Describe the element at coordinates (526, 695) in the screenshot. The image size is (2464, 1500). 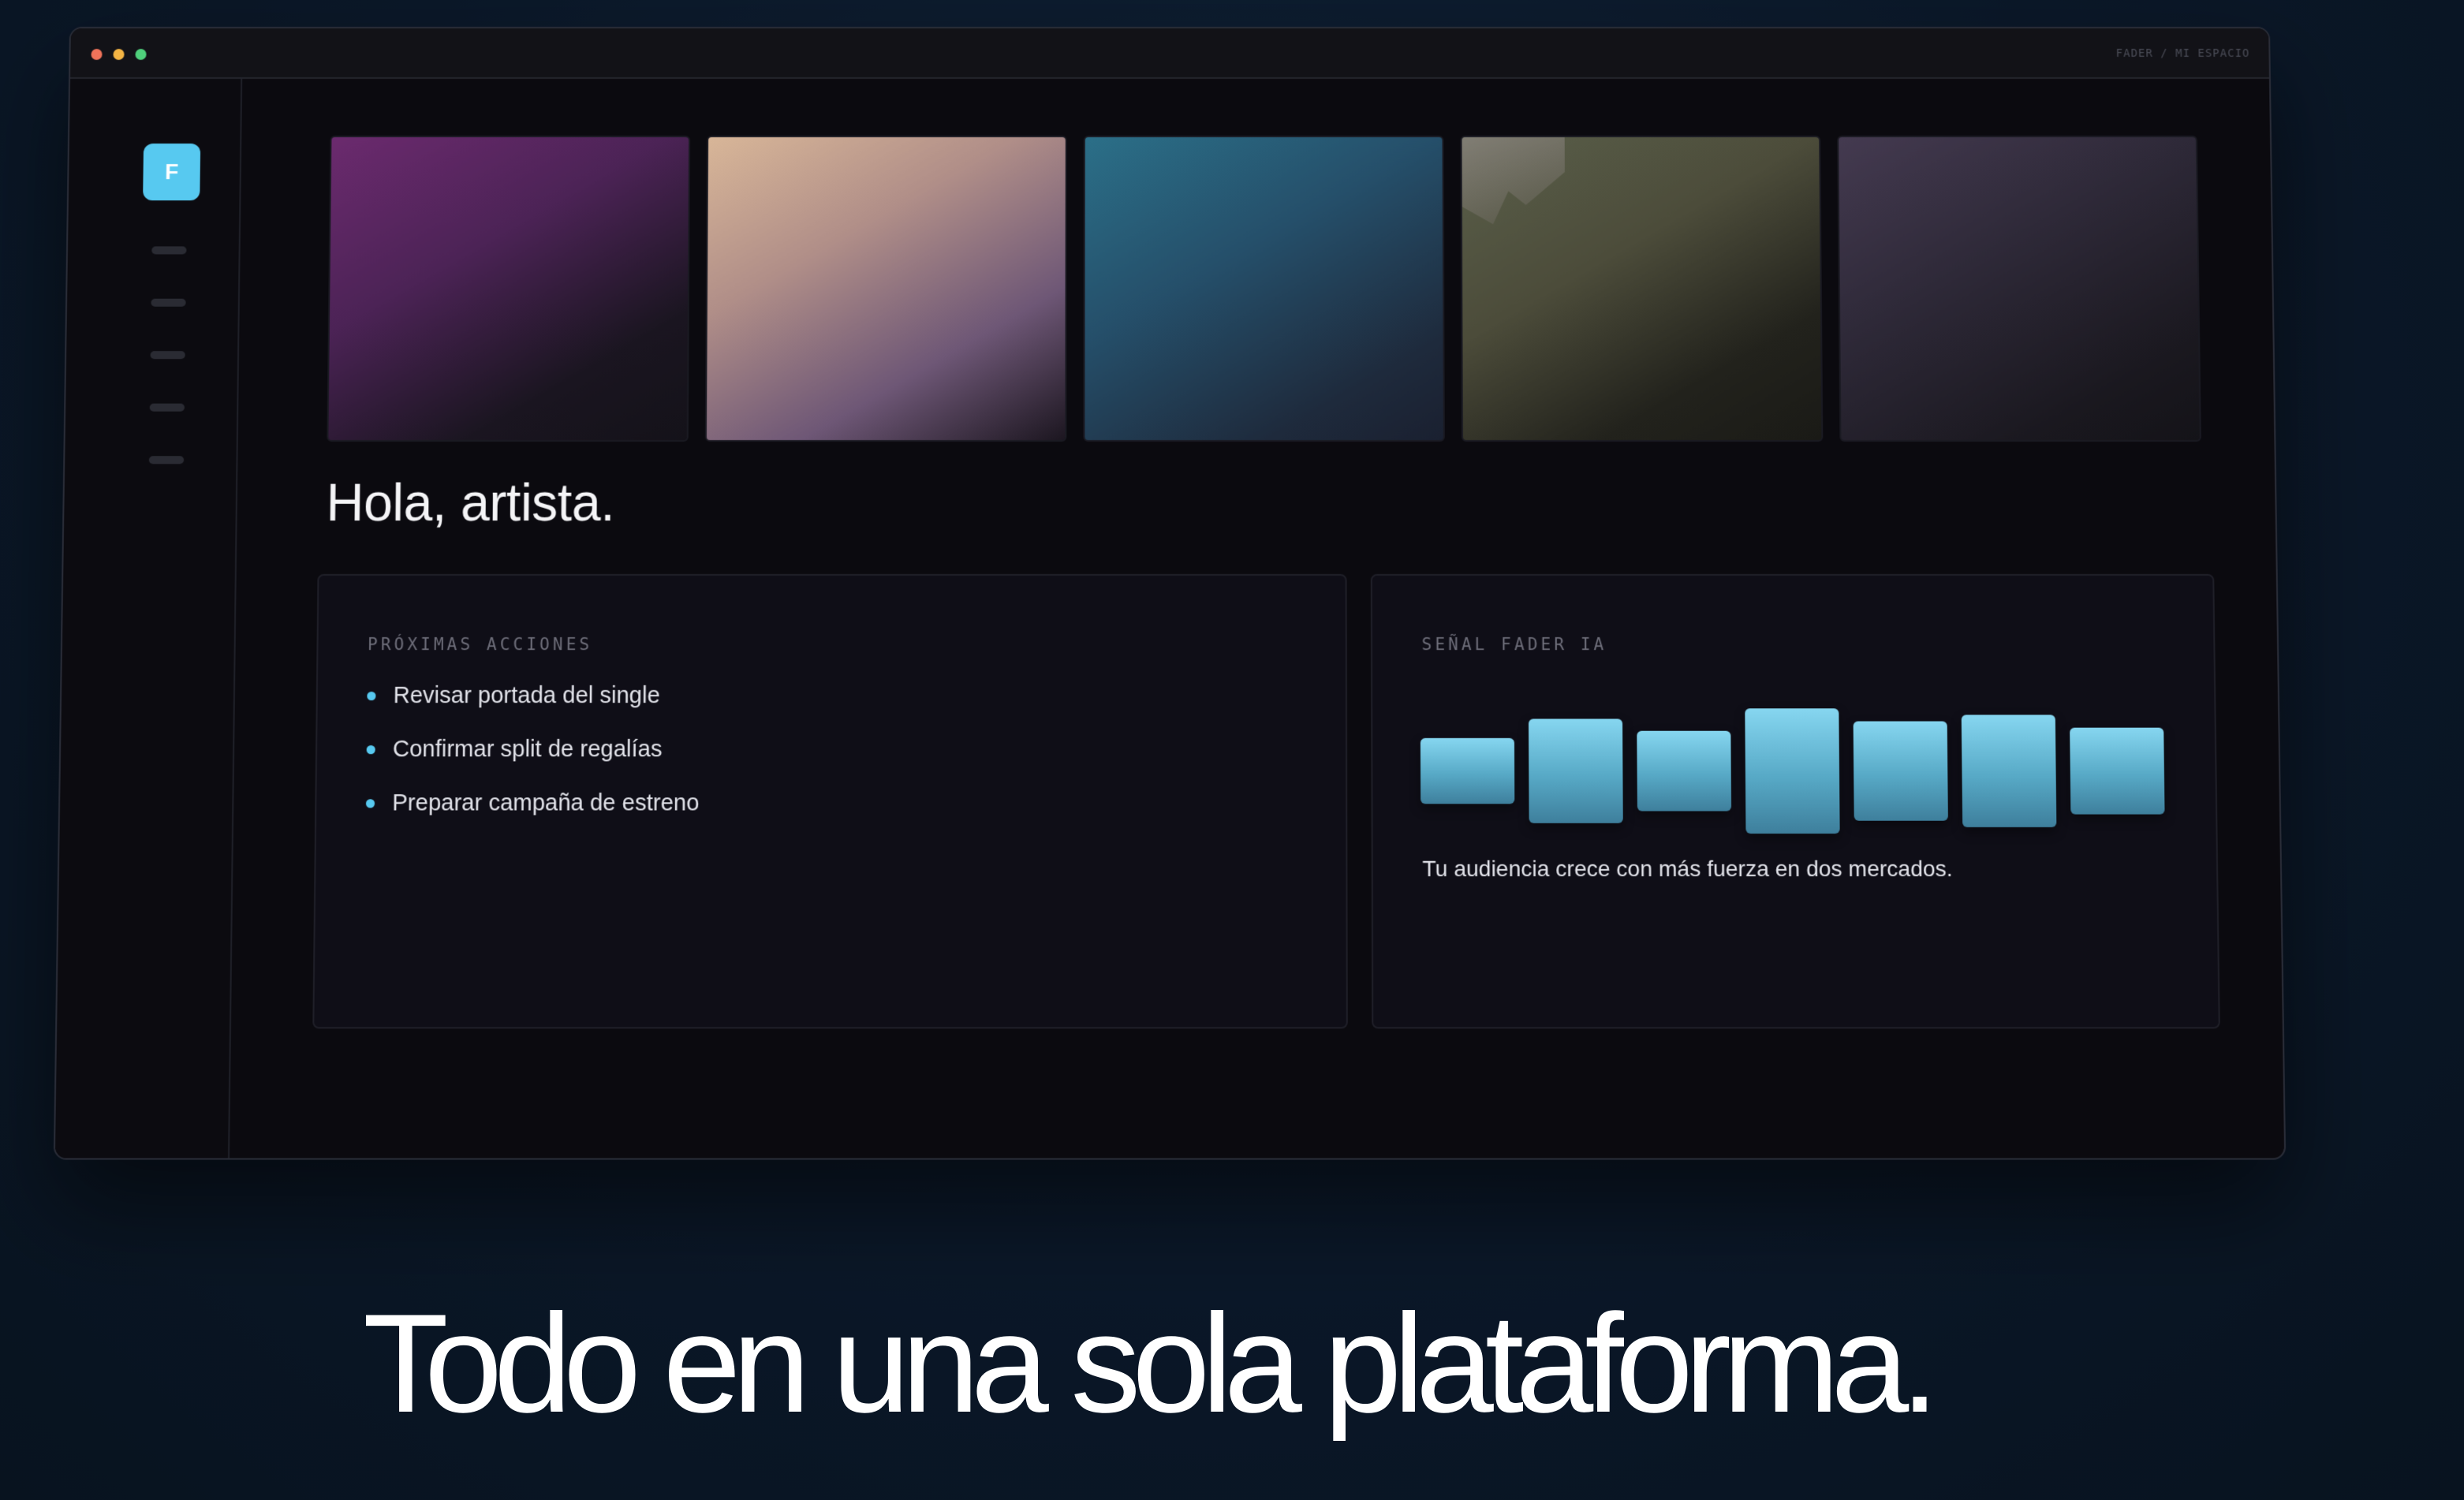
I see `action-item-label: Revisar portada del single` at that location.